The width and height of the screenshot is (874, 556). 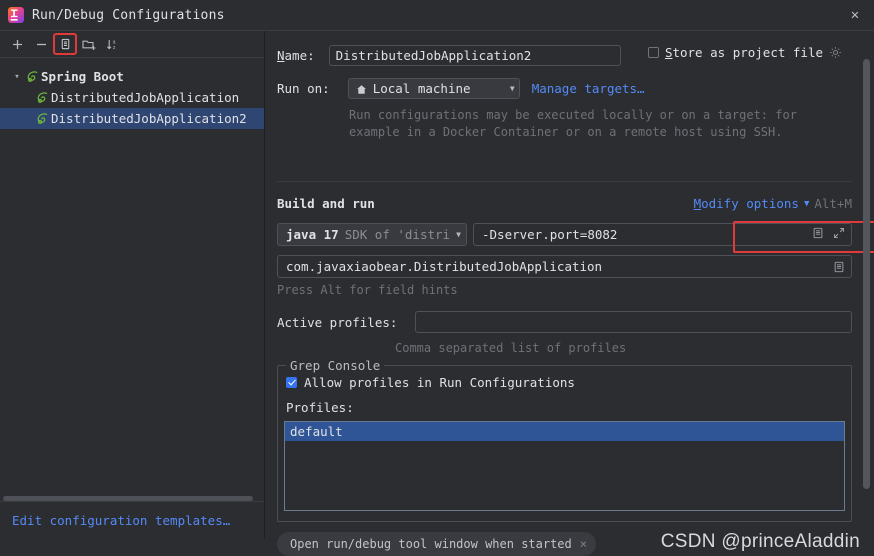 What do you see at coordinates (132, 498) in the screenshot?
I see `configurations-horizontal-scrollbar` at bounding box center [132, 498].